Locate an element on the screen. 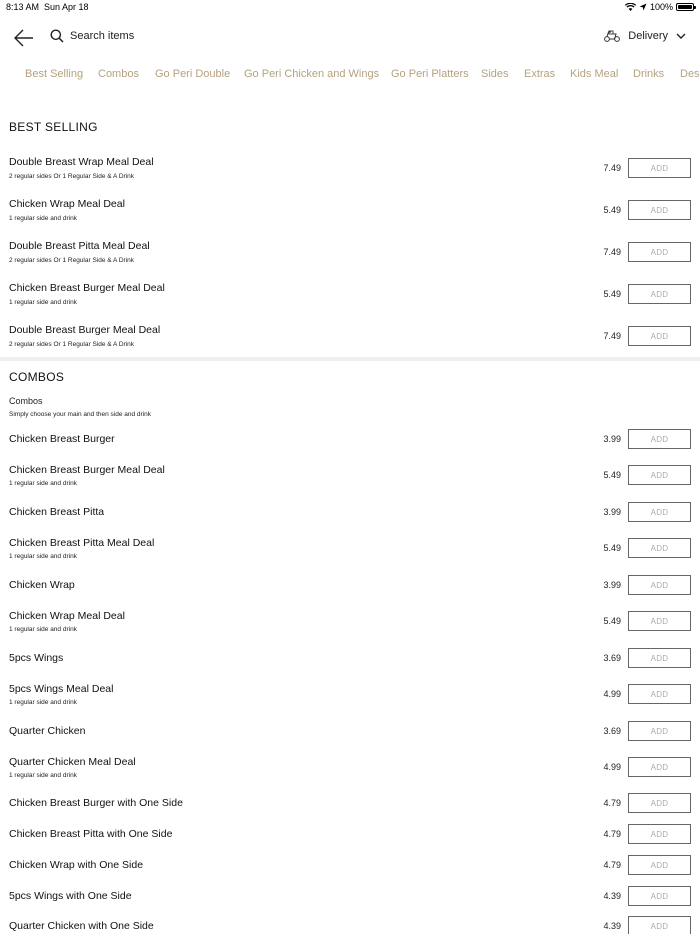  tab-kids-meal: Kids Meal is located at coordinates (594, 74).